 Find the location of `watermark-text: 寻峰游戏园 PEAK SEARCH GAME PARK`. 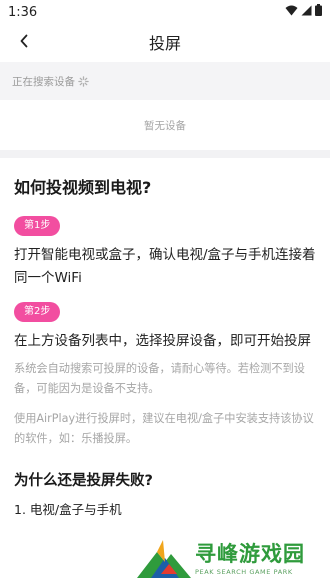

watermark-text: 寻峰游戏园 PEAK SEARCH GAME PARK is located at coordinates (250, 559).